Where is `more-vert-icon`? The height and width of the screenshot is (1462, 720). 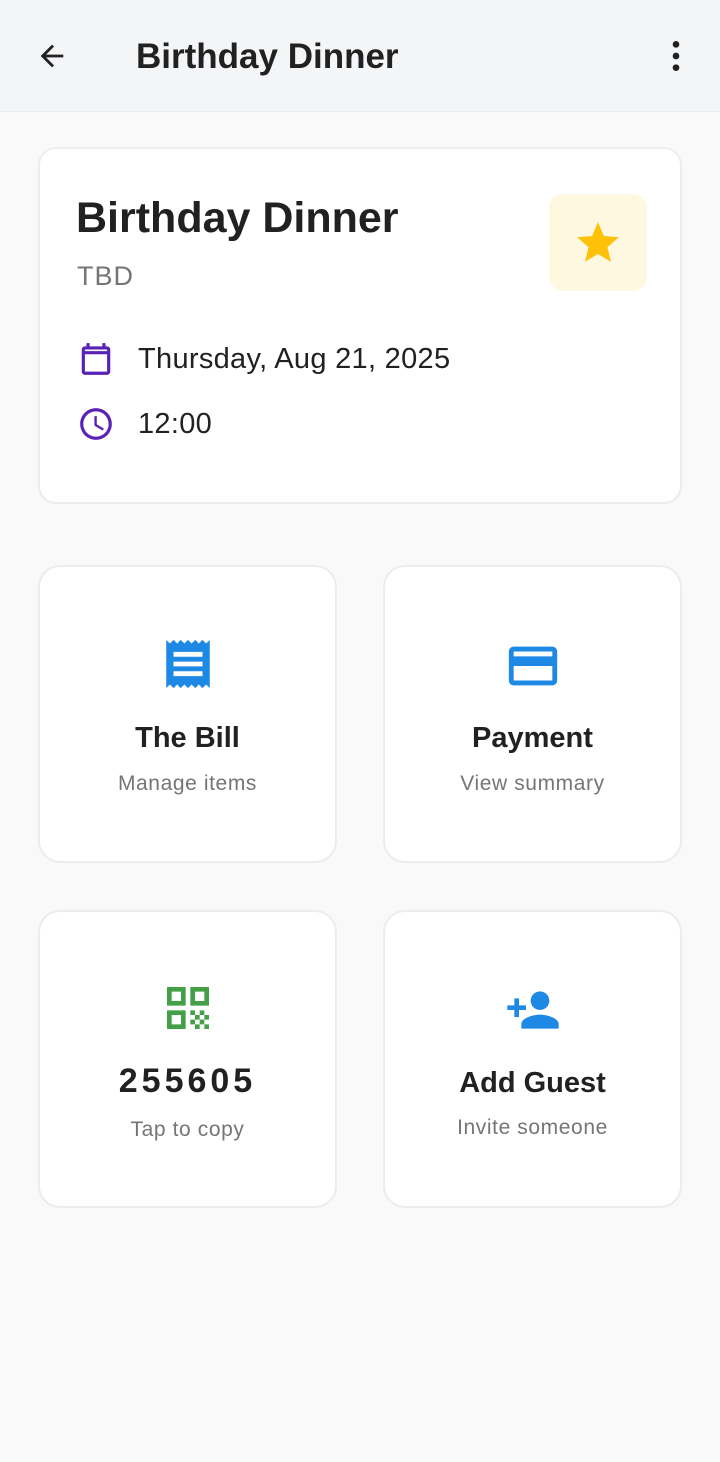
more-vert-icon is located at coordinates (676, 56).